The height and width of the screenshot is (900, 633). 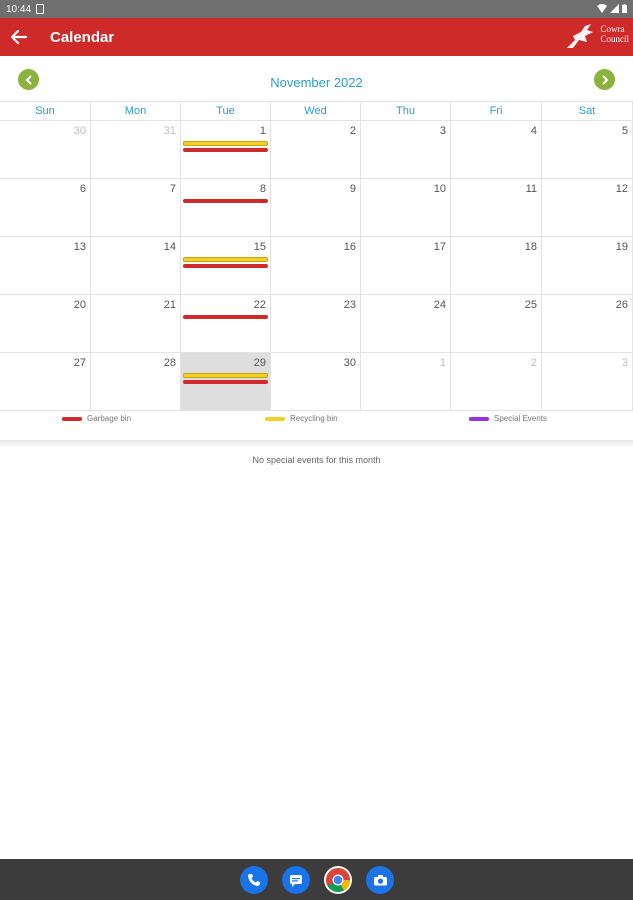 I want to click on day-number: 21, so click(x=169, y=305).